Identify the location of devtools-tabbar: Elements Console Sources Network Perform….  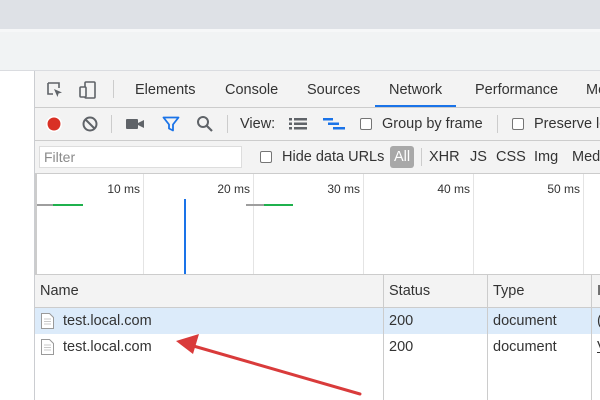
(317, 89).